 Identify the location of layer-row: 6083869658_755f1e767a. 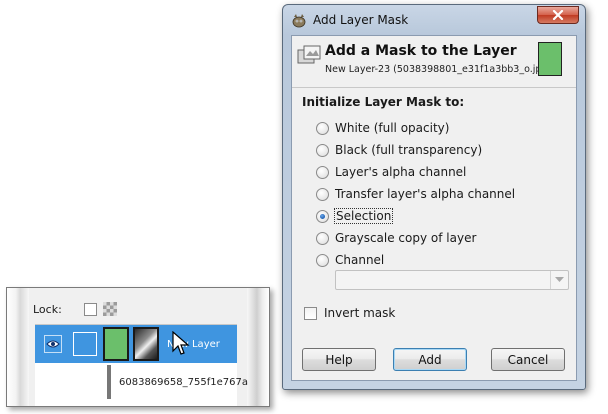
(141, 382).